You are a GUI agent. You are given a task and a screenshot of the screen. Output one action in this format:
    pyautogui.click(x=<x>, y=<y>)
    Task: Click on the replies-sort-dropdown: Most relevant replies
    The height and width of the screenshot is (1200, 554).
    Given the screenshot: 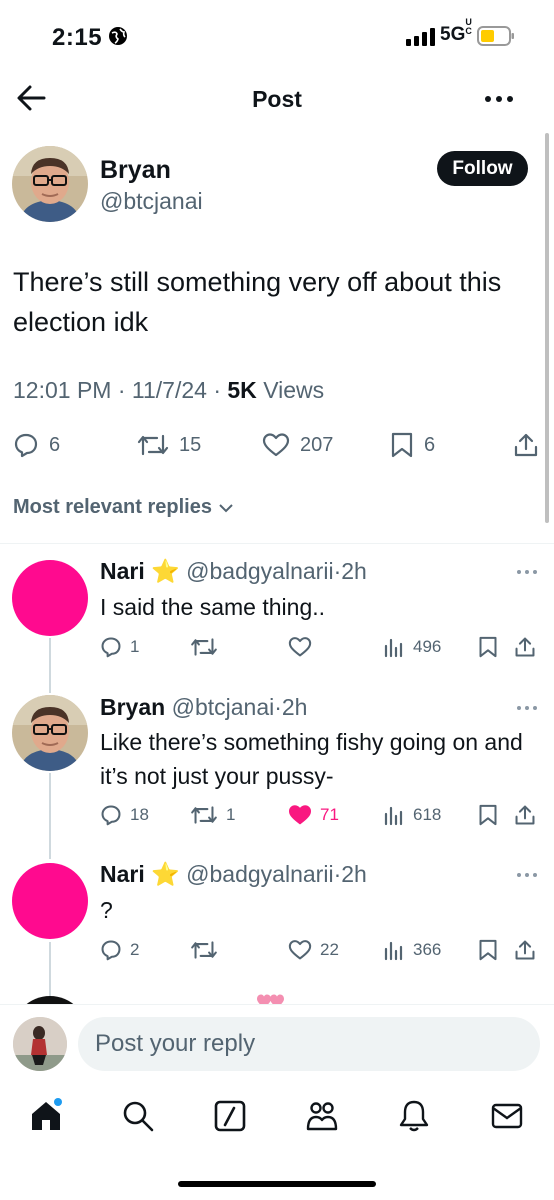 What is the action you would take?
    pyautogui.click(x=123, y=507)
    